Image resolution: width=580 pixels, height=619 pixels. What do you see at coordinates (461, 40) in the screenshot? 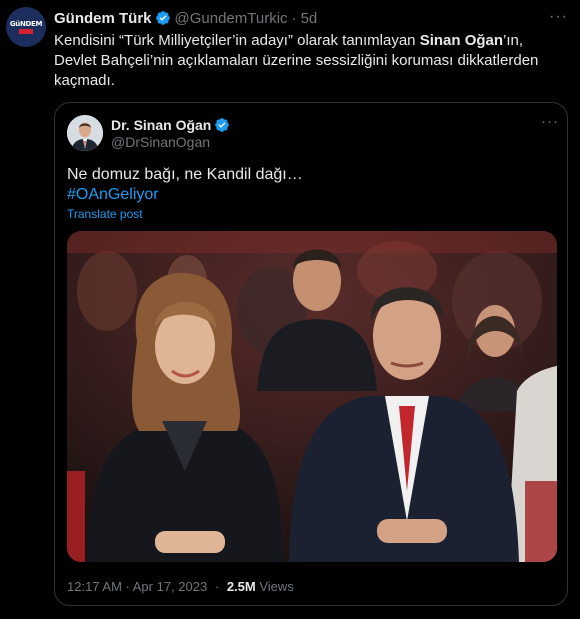
I see `tweet-text-mention: Sinan Oğan` at bounding box center [461, 40].